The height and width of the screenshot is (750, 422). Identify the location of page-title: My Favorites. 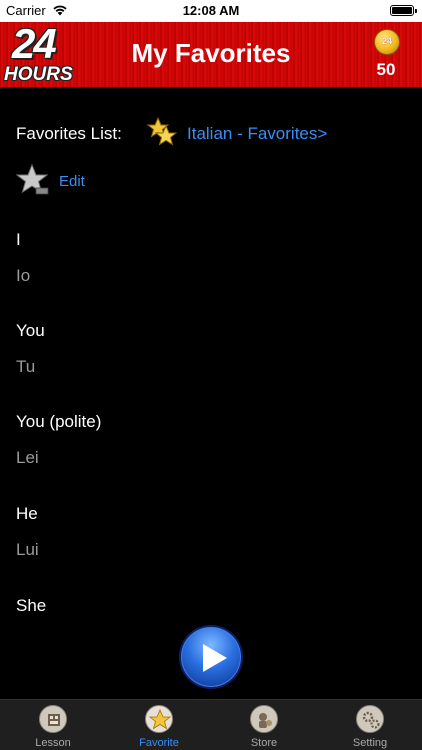
(211, 53).